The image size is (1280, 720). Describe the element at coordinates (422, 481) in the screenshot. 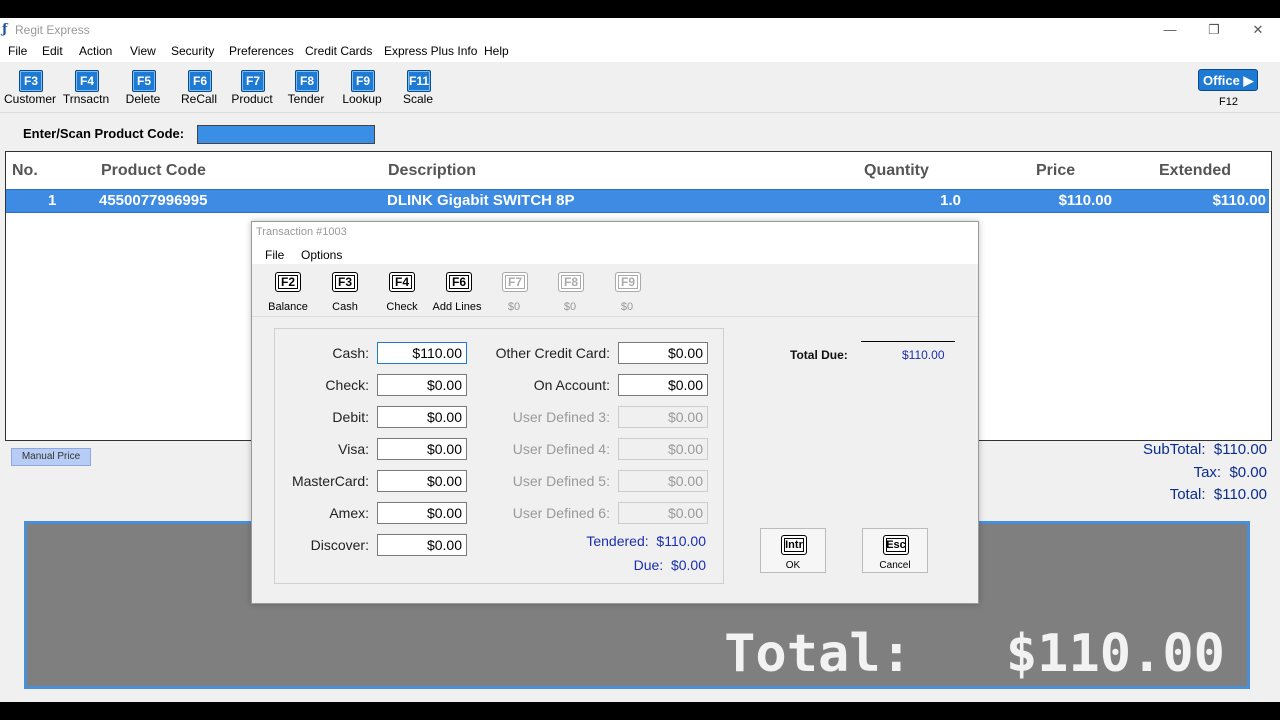

I see `mastercard-input: $0.00` at that location.